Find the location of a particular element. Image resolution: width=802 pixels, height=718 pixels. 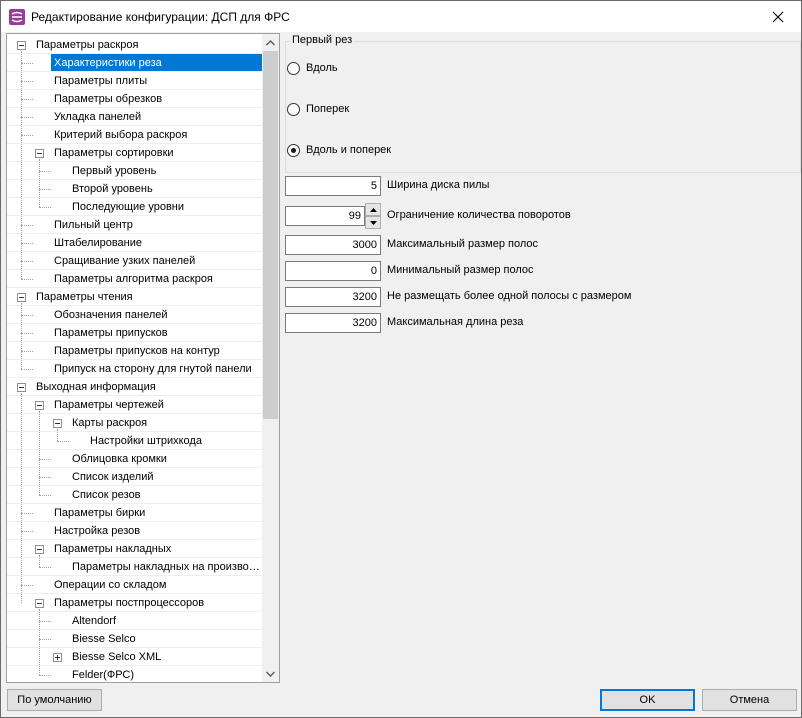

tree-item-label: Altendorf is located at coordinates (94, 621).